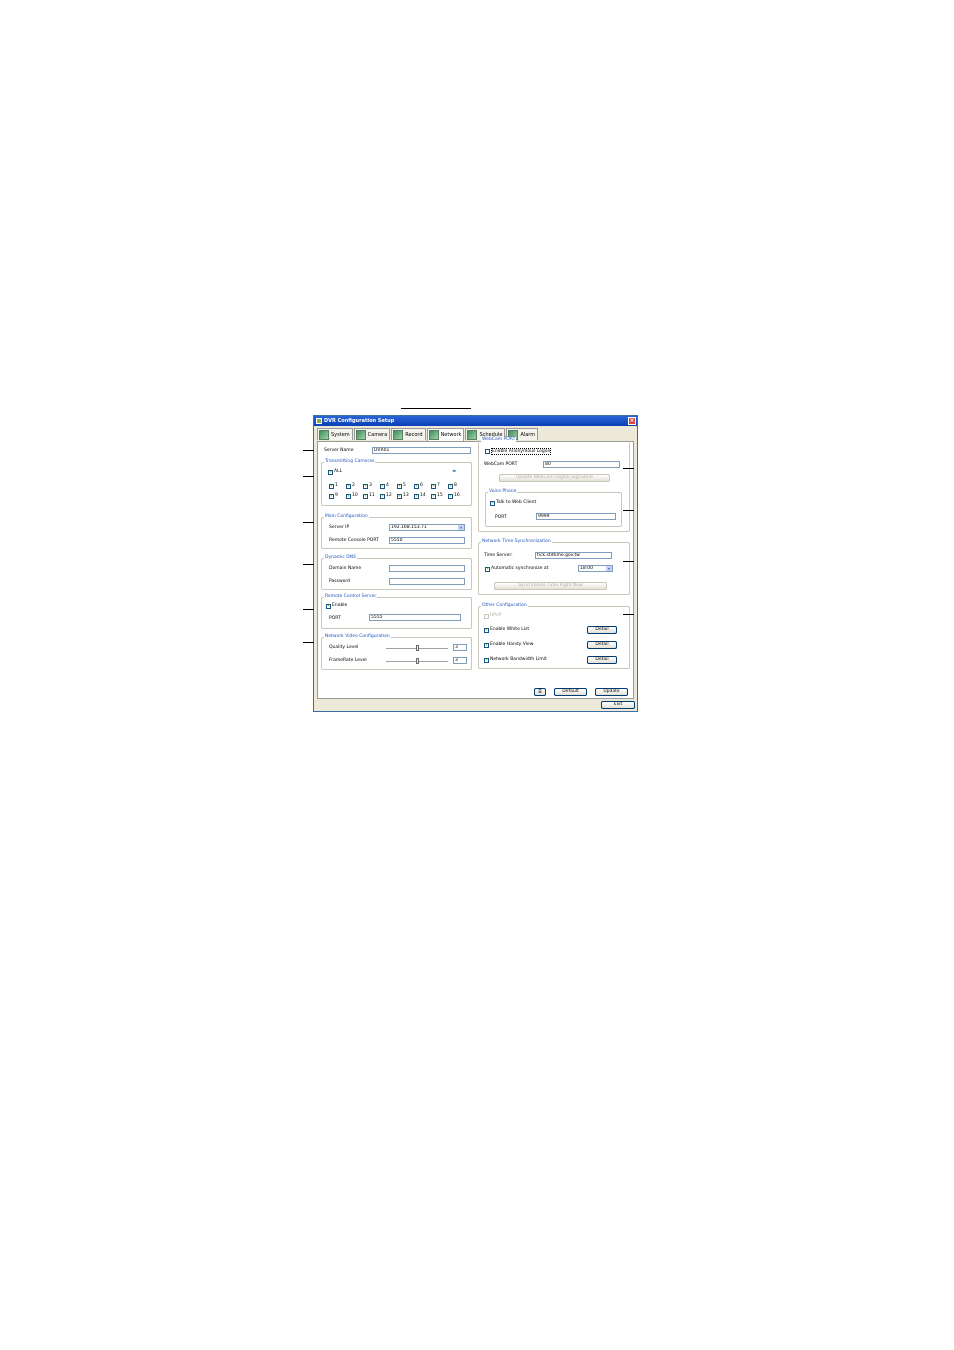 This screenshot has width=954, height=1350. Describe the element at coordinates (602, 630) in the screenshot. I see `white-list-detail-button: Detail` at that location.